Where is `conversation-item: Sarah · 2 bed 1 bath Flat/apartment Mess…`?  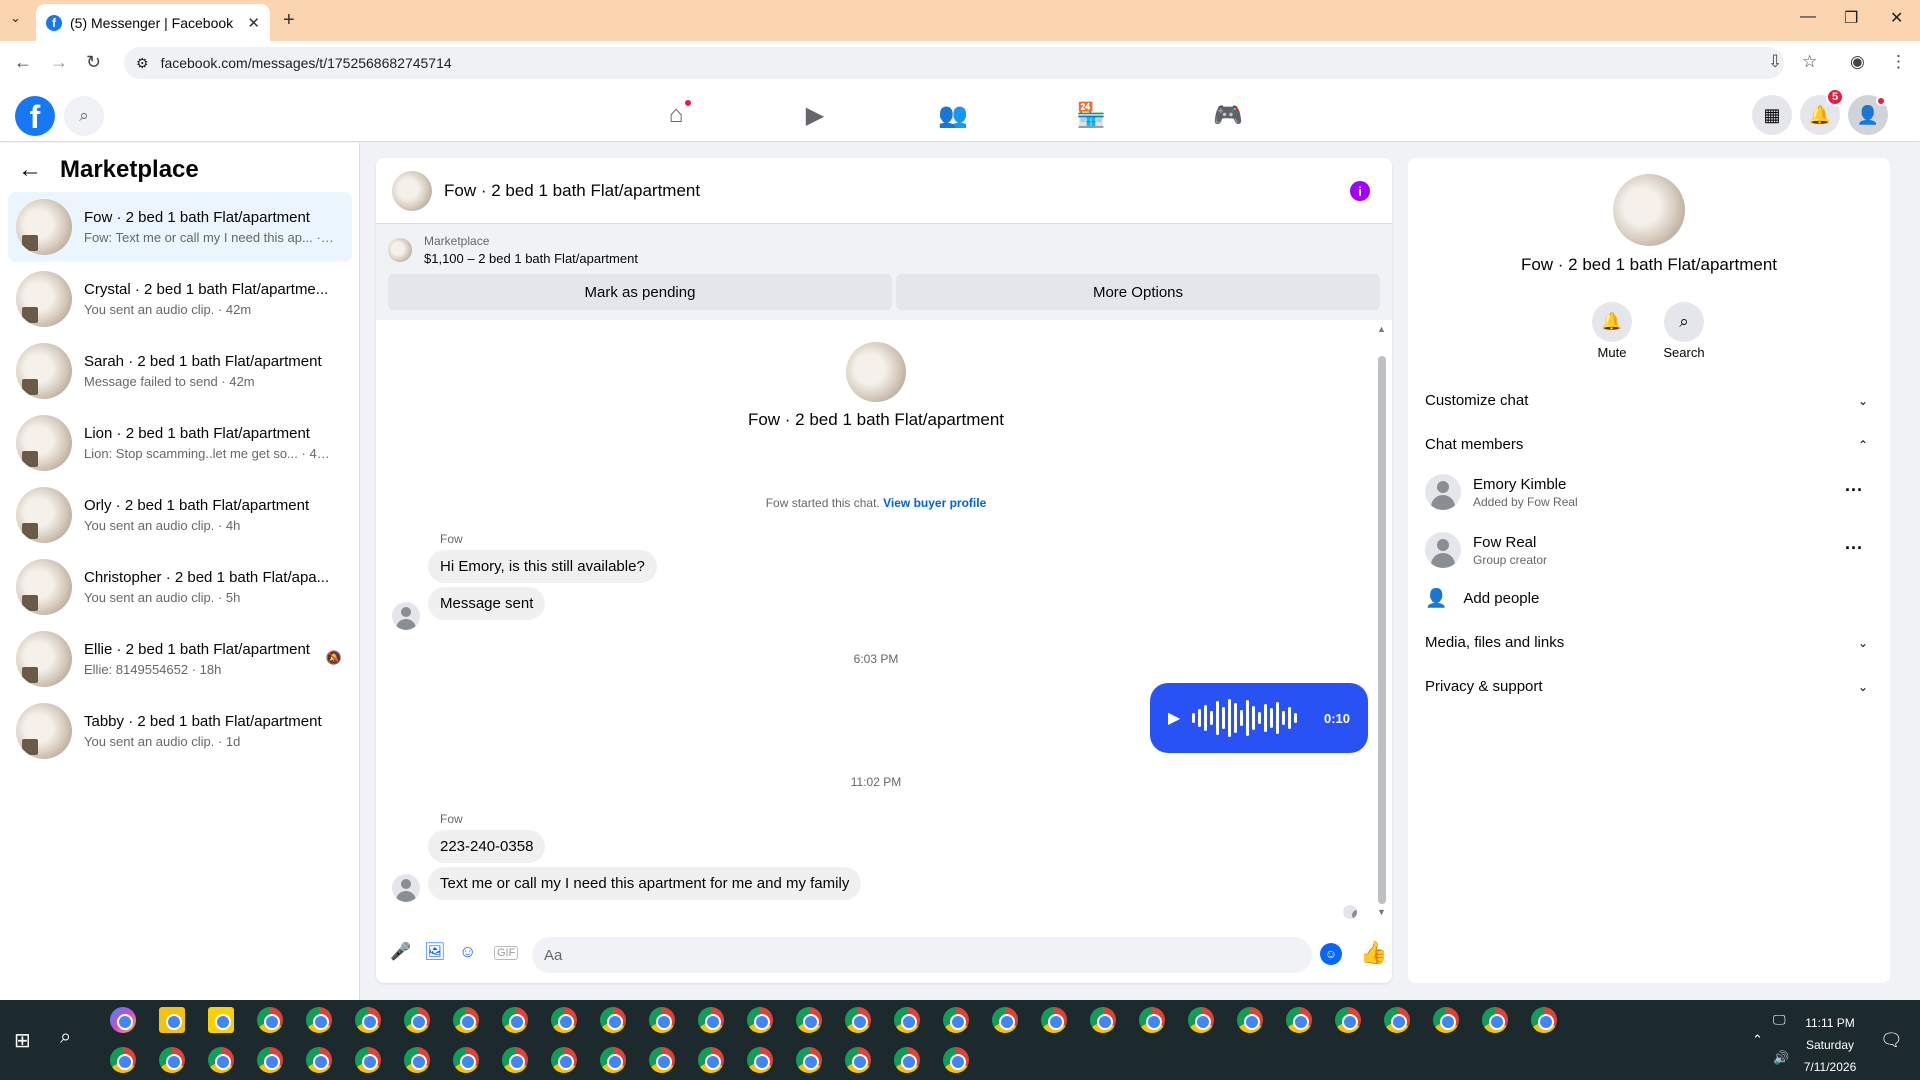 conversation-item: Sarah · 2 bed 1 bath Flat/apartment Mess… is located at coordinates (180, 371).